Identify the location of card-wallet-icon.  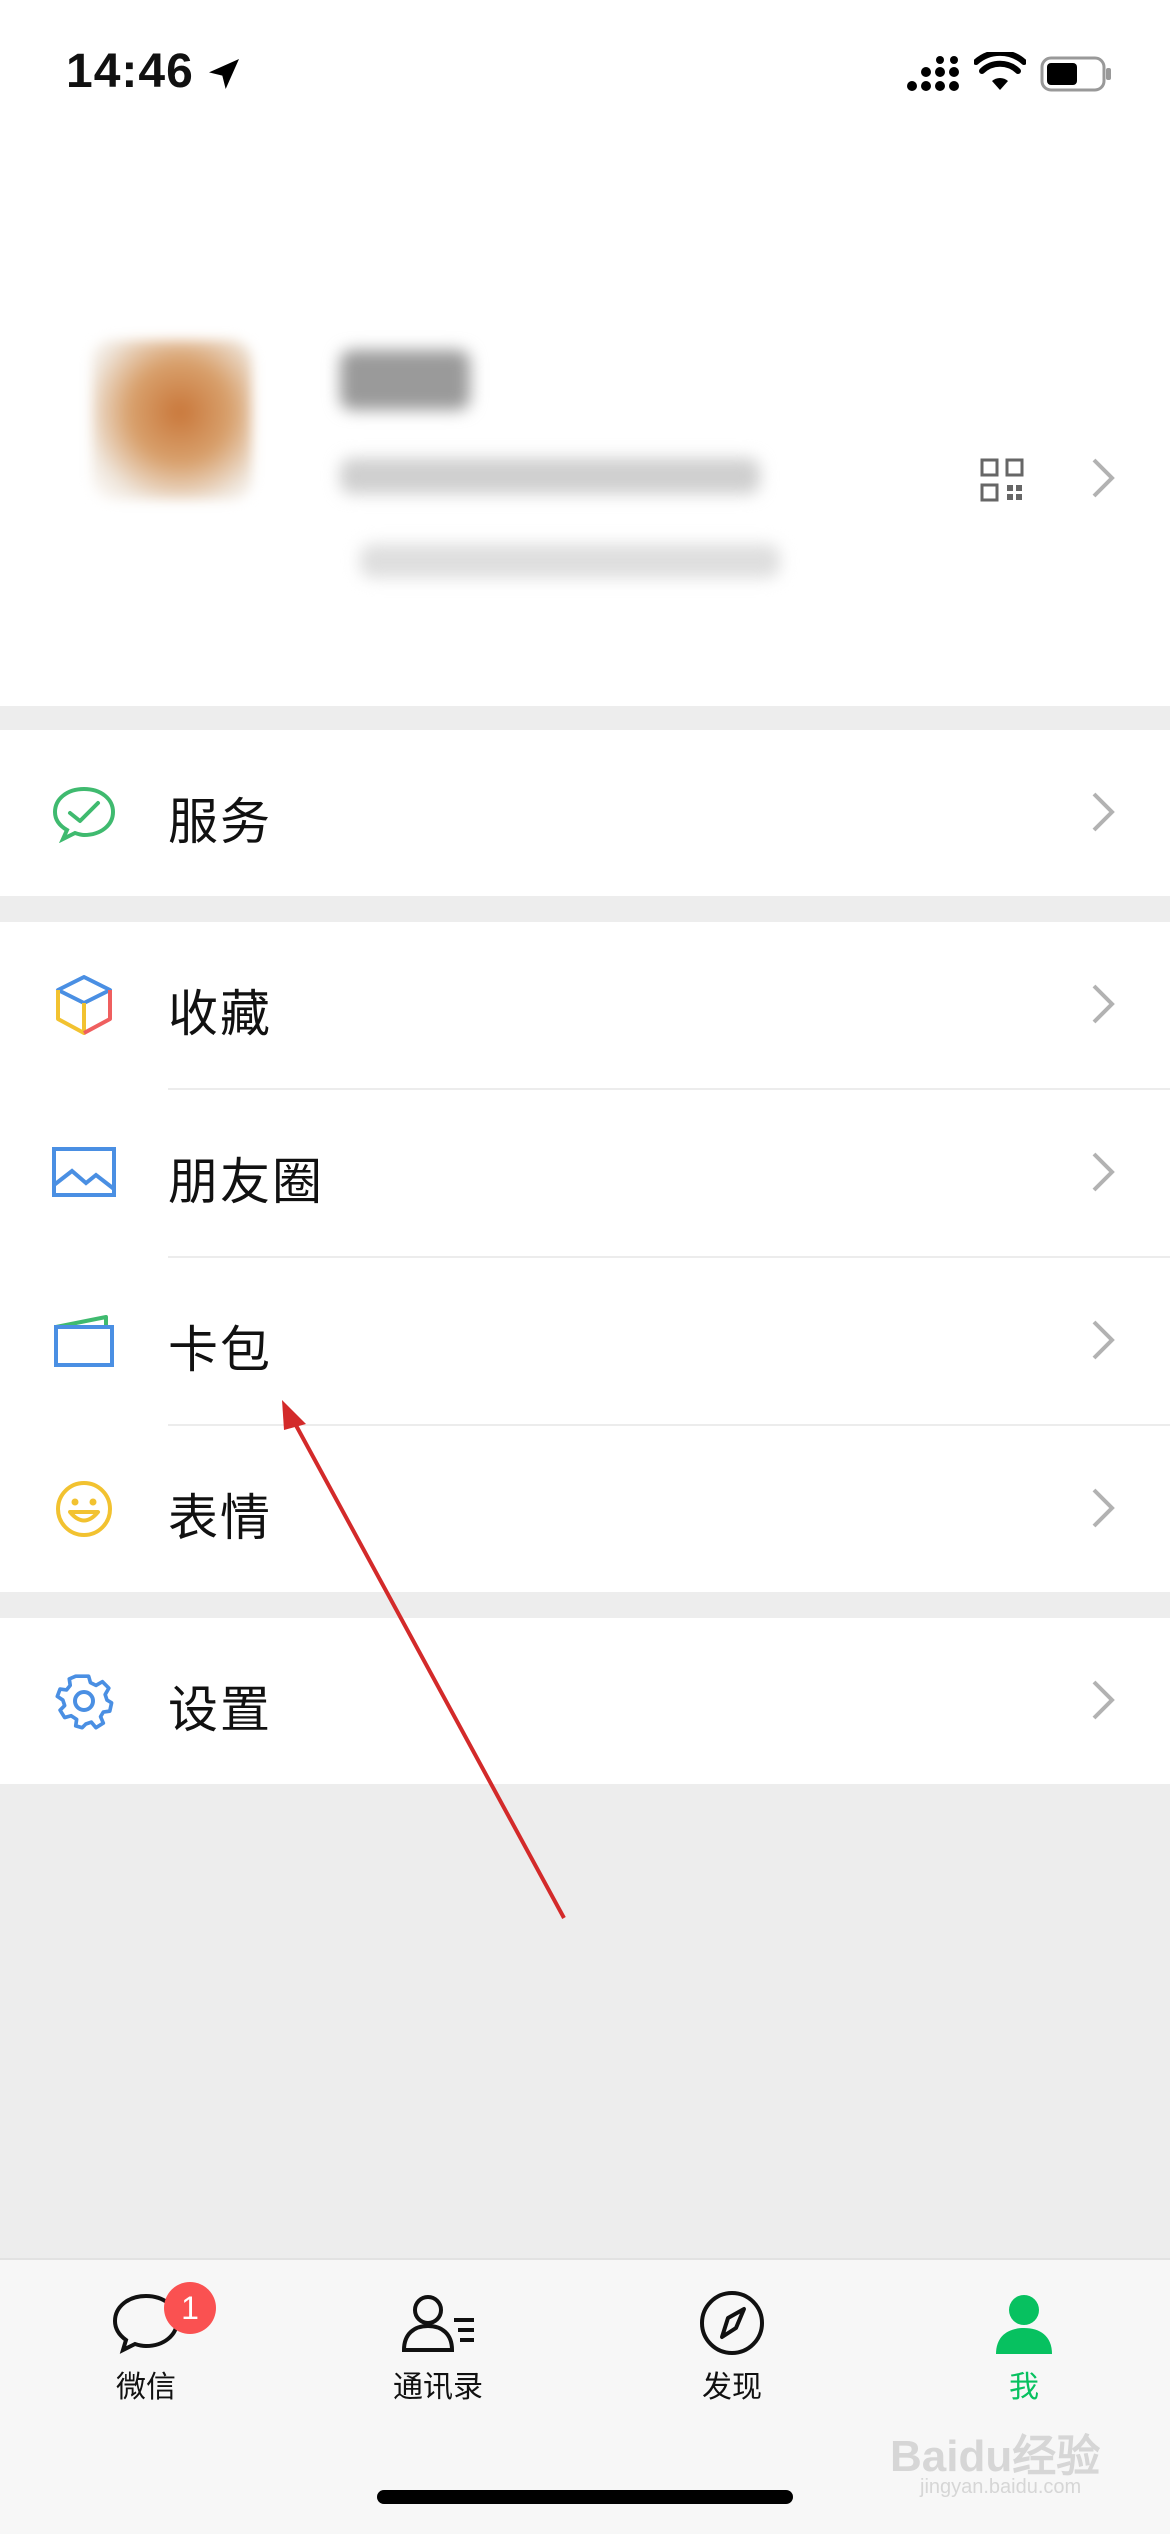
(84, 1341).